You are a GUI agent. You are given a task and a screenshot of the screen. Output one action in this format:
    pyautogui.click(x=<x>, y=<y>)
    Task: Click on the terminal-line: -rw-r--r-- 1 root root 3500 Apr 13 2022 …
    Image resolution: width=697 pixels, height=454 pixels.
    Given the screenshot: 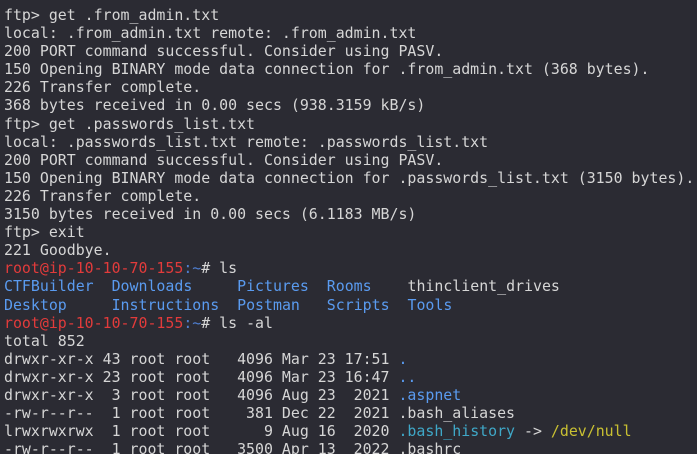 What is the action you would take?
    pyautogui.click(x=350, y=447)
    